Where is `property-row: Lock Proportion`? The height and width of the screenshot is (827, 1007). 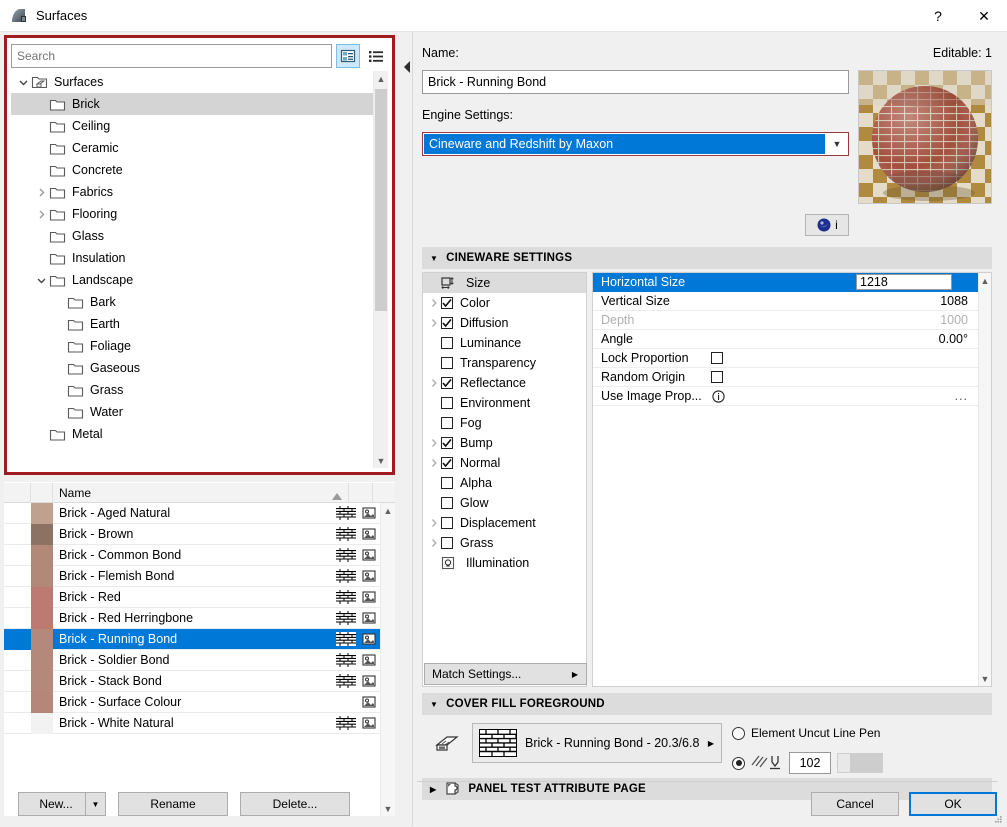
property-row: Lock Proportion is located at coordinates (785, 358).